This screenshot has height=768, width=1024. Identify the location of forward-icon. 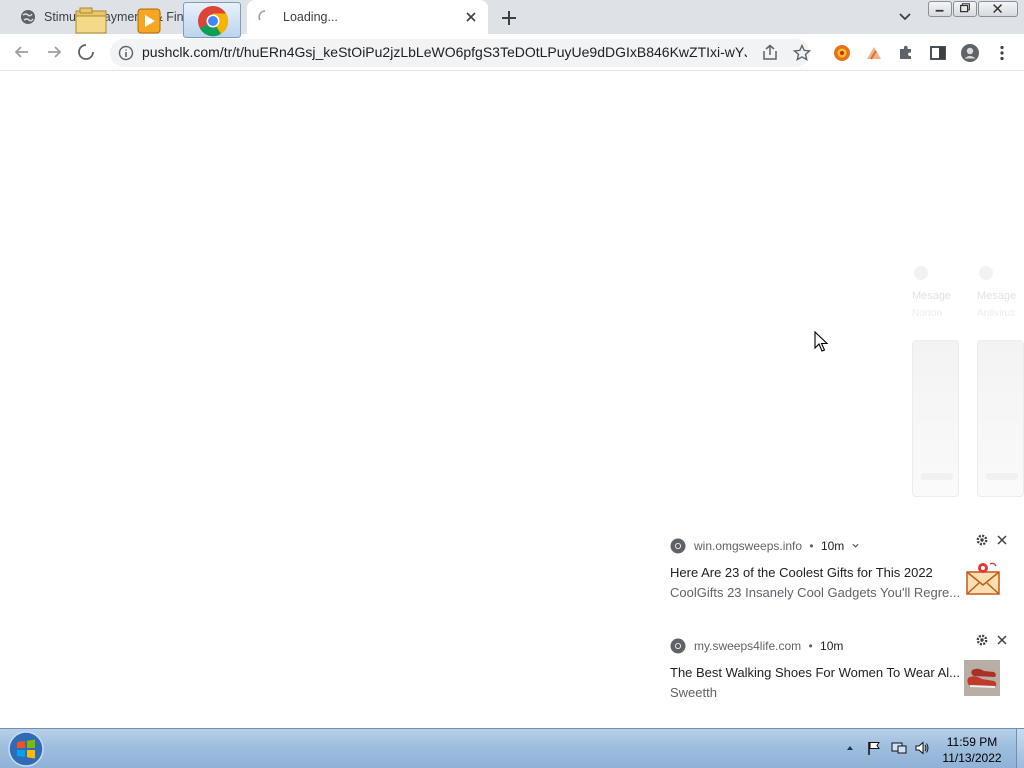
(54, 52).